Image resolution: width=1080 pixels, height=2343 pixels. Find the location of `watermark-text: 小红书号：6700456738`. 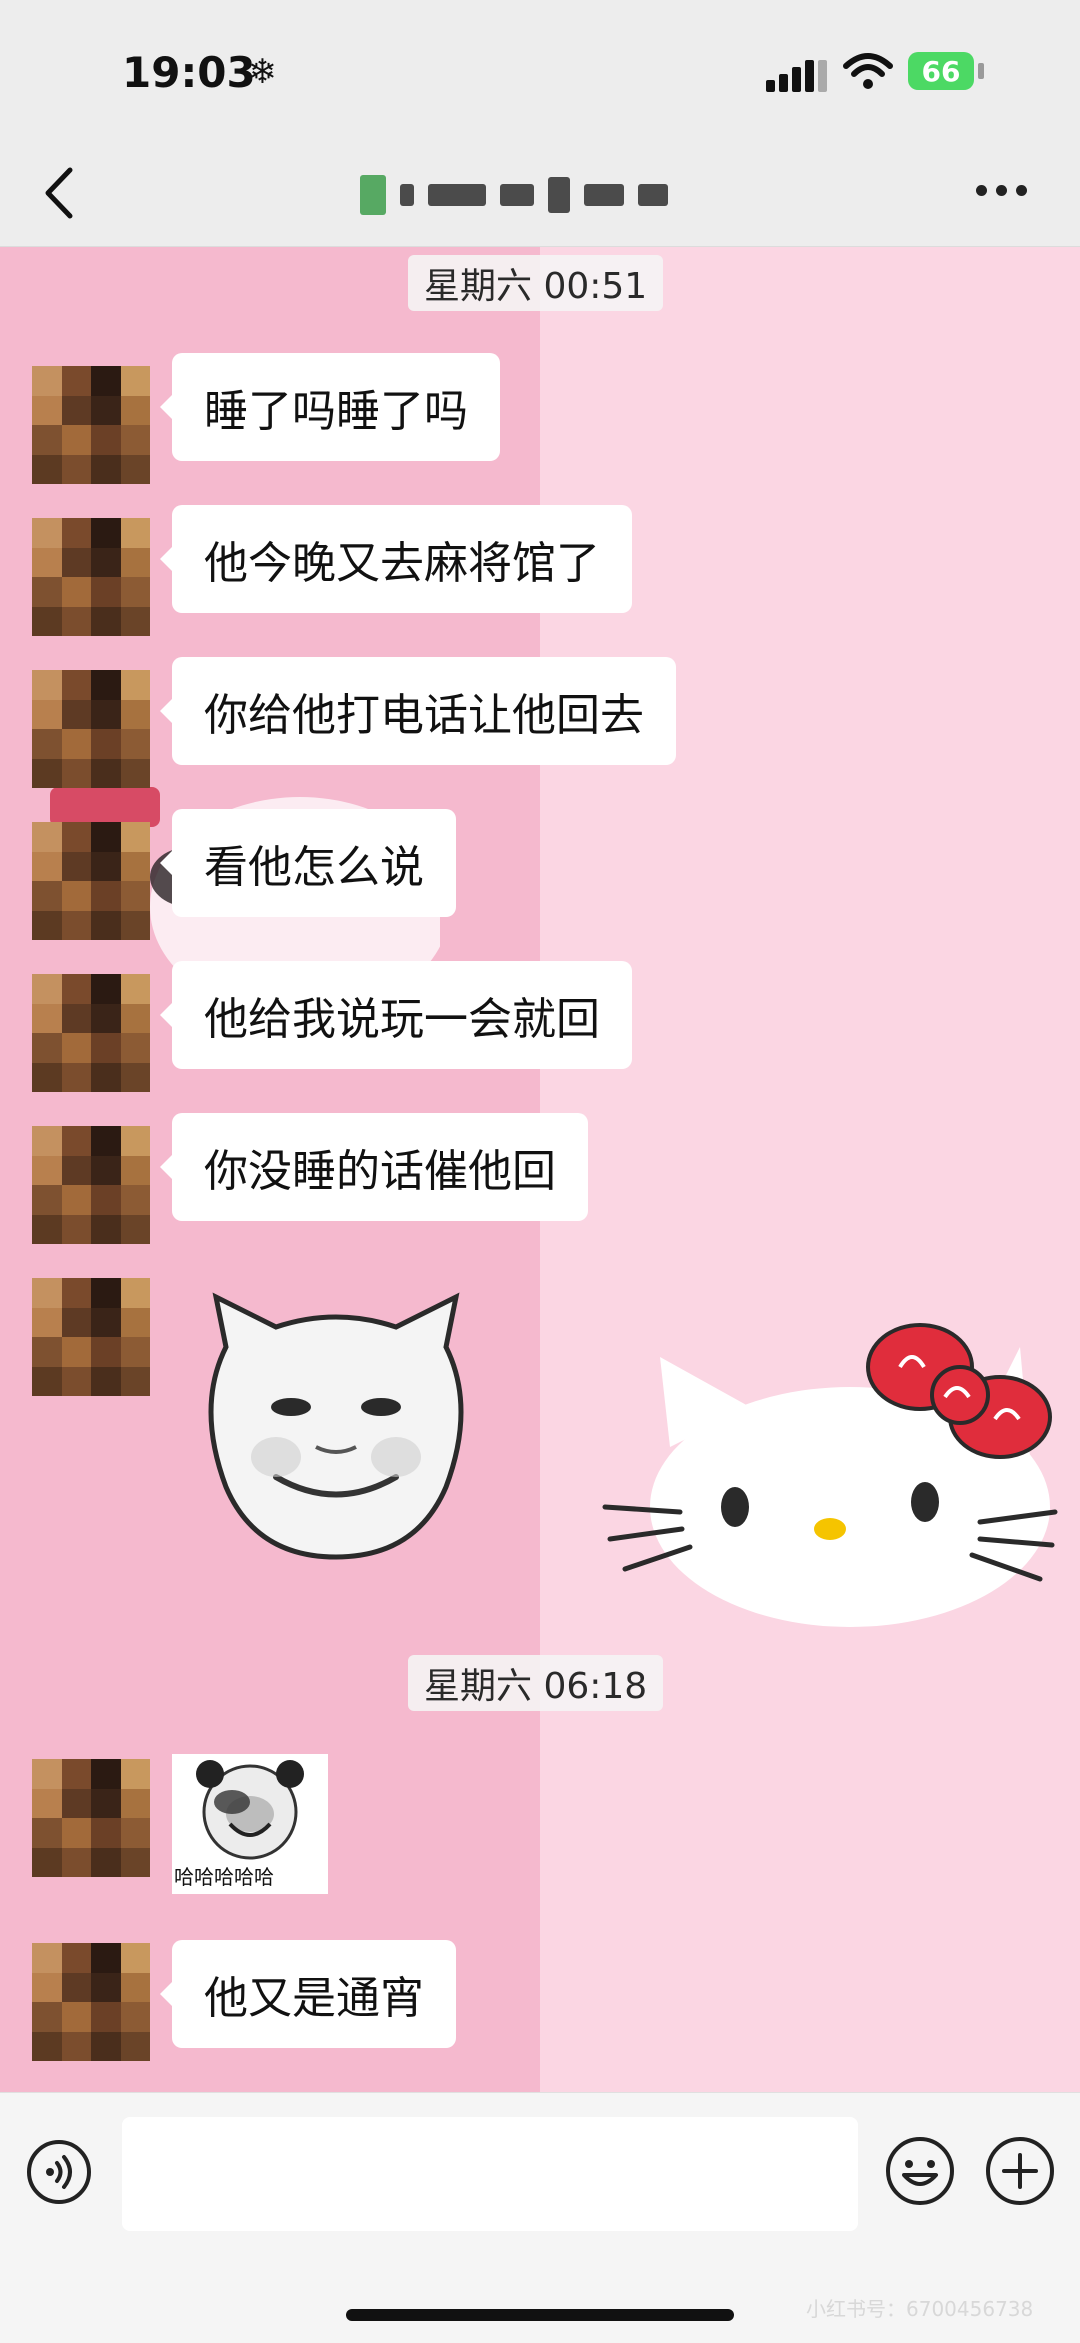

watermark-text: 小红书号：6700456738 is located at coordinates (920, 2309).